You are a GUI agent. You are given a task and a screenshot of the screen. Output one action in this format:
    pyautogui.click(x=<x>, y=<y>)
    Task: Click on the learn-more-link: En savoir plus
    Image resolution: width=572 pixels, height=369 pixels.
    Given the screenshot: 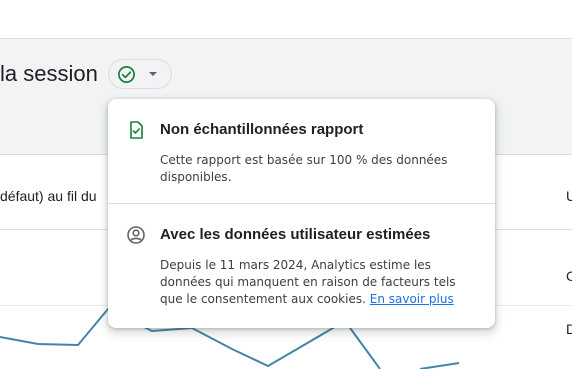 What is the action you would take?
    pyautogui.click(x=412, y=299)
    